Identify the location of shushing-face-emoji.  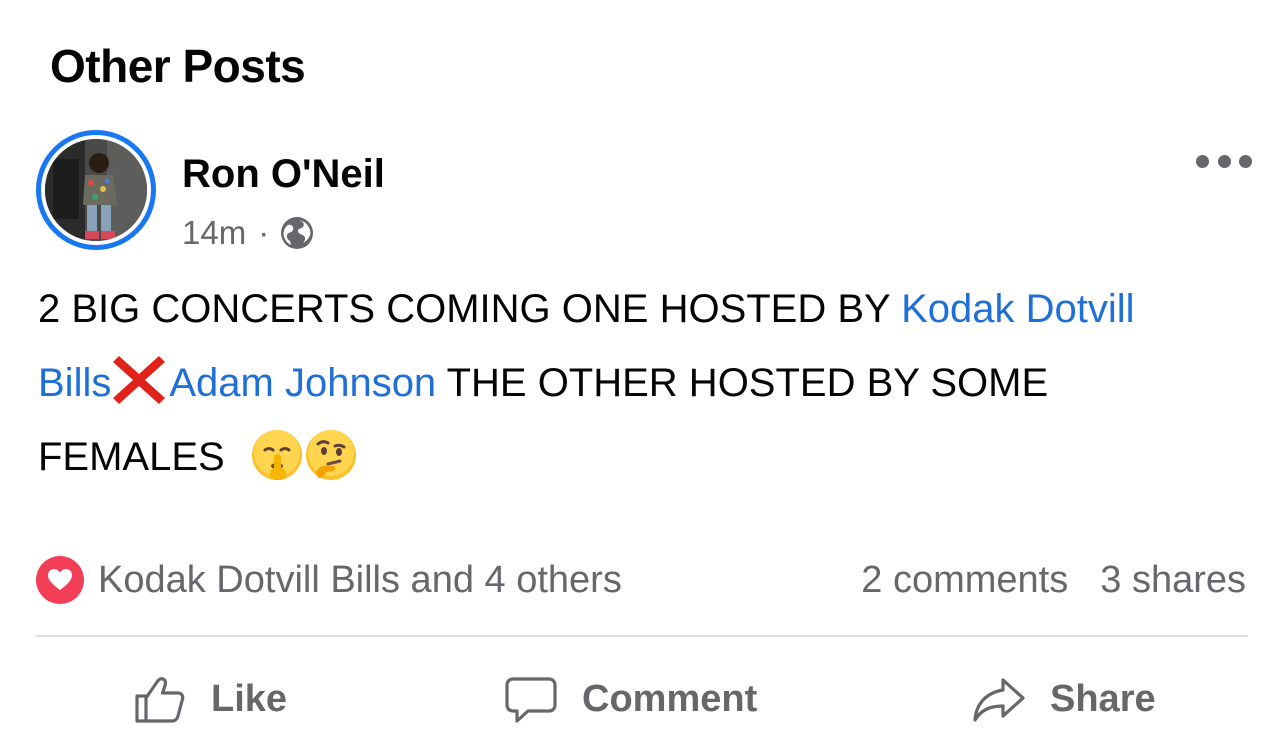
(276, 455).